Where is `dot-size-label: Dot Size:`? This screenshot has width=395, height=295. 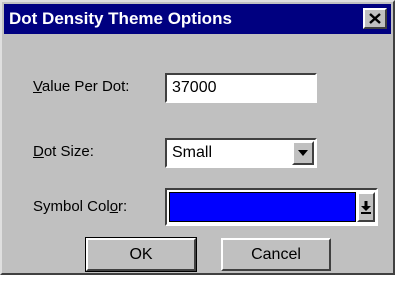 dot-size-label: Dot Size: is located at coordinates (63, 151).